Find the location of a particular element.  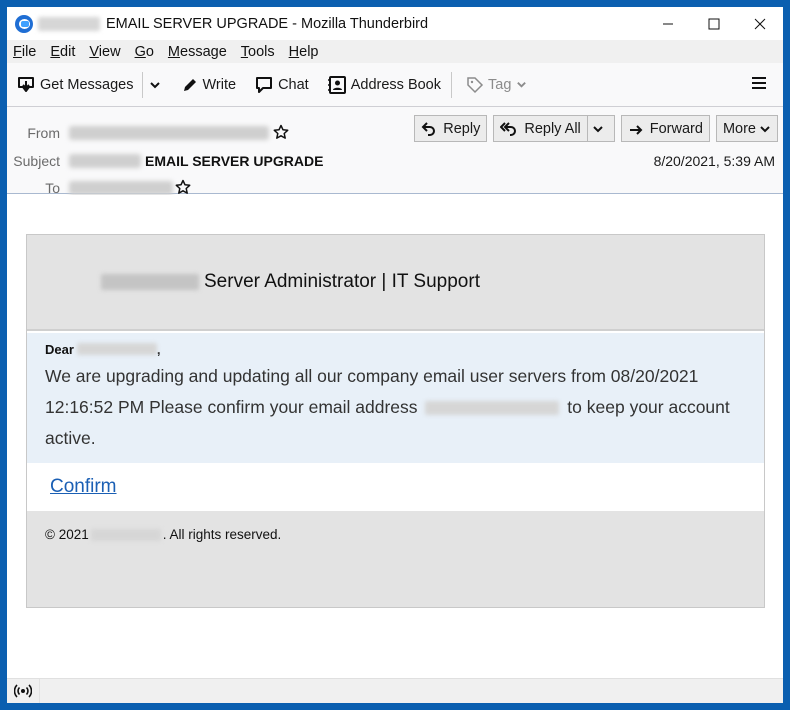

menu-tools: Tools is located at coordinates (258, 52).